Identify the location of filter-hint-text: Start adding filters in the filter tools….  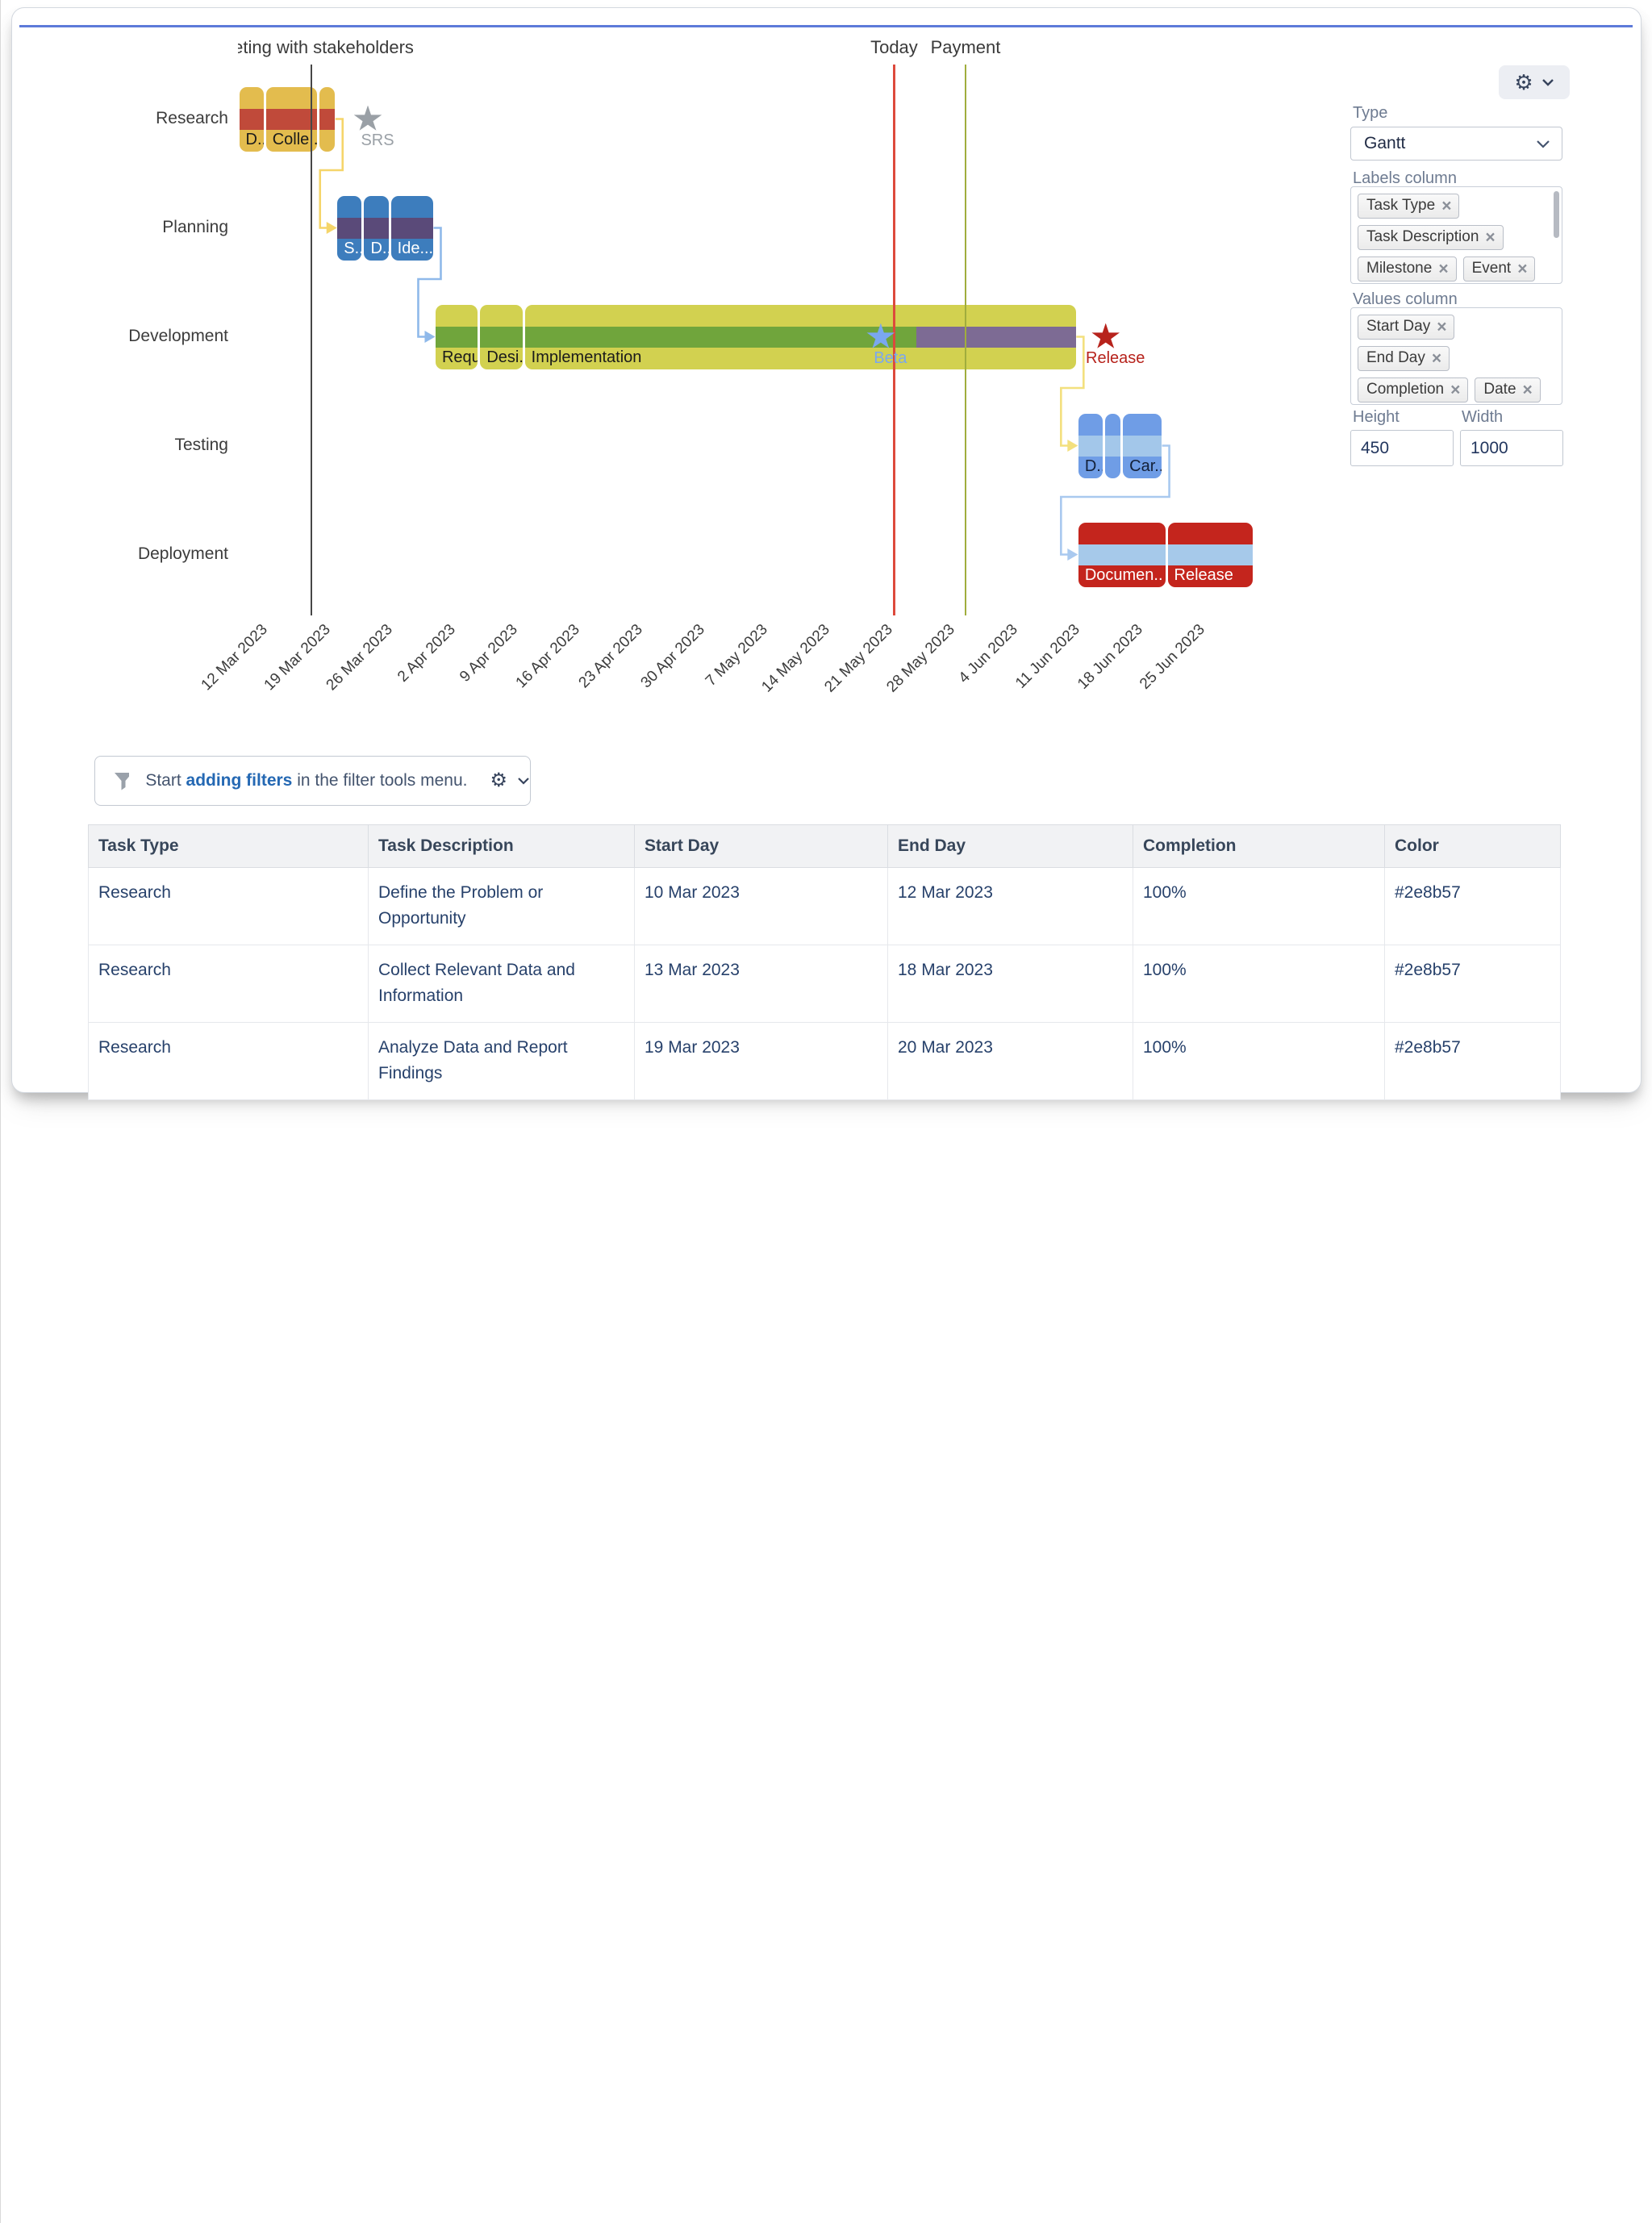
(307, 780).